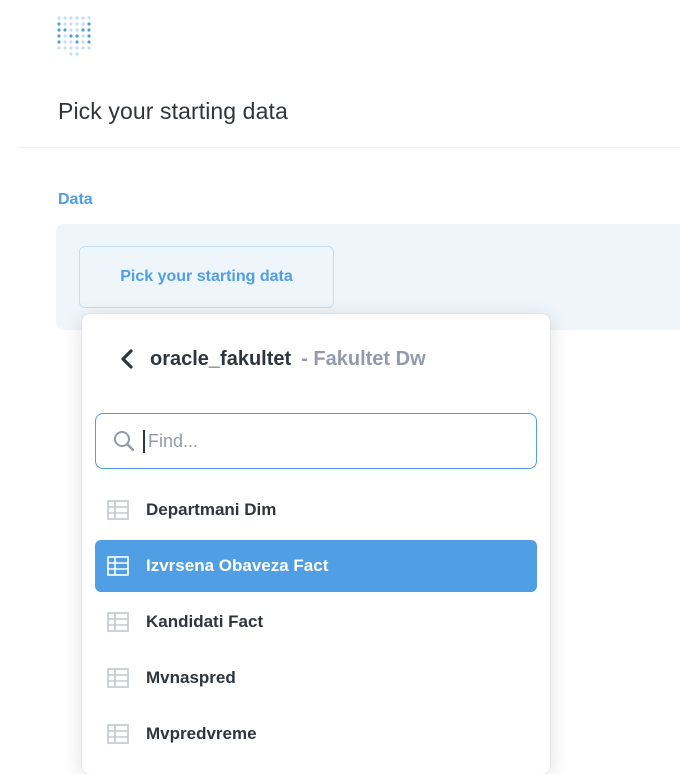 This screenshot has height=774, width=680. Describe the element at coordinates (237, 565) in the screenshot. I see `list-item-label: Izvrsena Obaveza Fact` at that location.